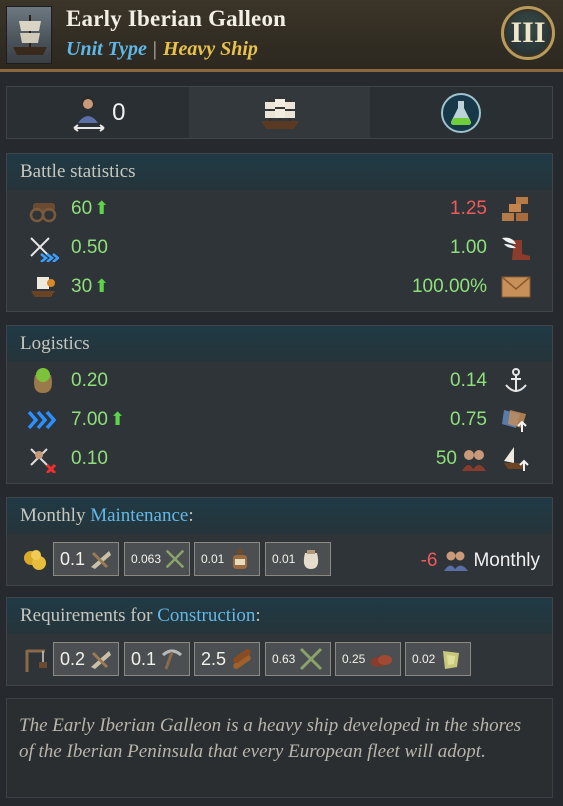 Image resolution: width=563 pixels, height=806 pixels. What do you see at coordinates (86, 559) in the screenshot?
I see `maintenance-chip: 0.1` at bounding box center [86, 559].